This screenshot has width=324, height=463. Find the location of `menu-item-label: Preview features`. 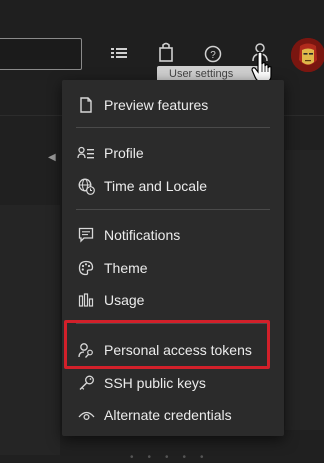

menu-item-label: Preview features is located at coordinates (156, 105).